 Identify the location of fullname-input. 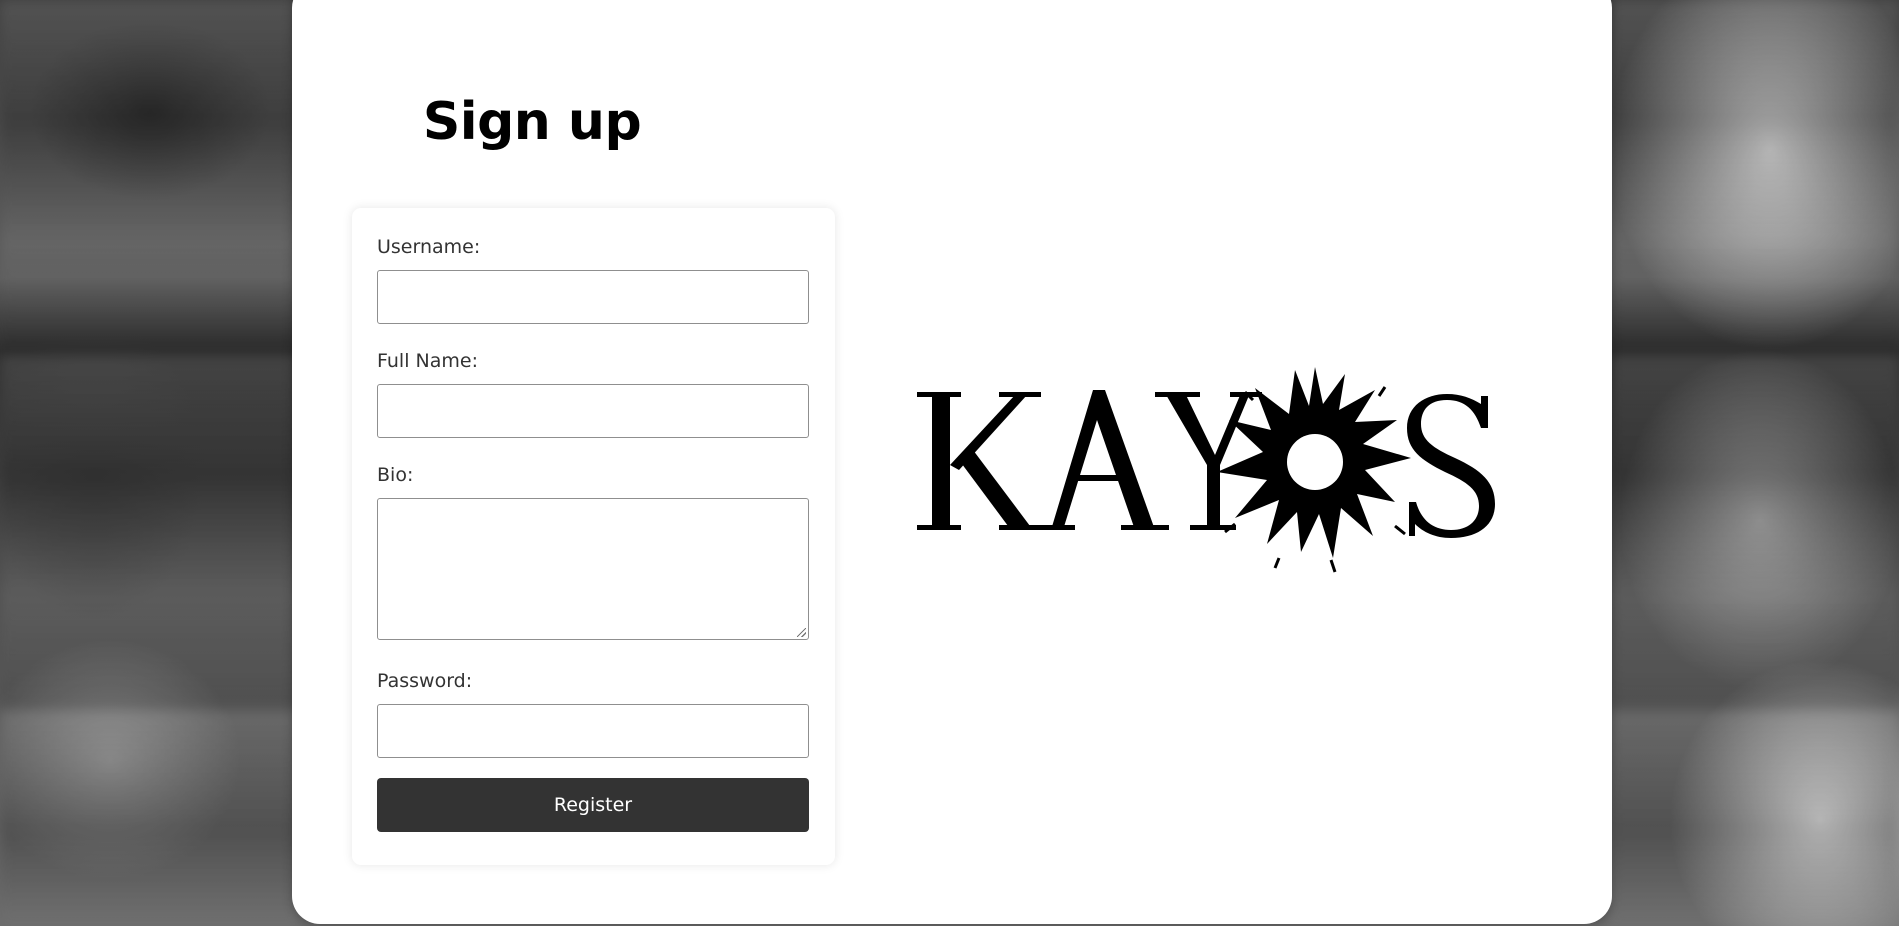
(593, 411).